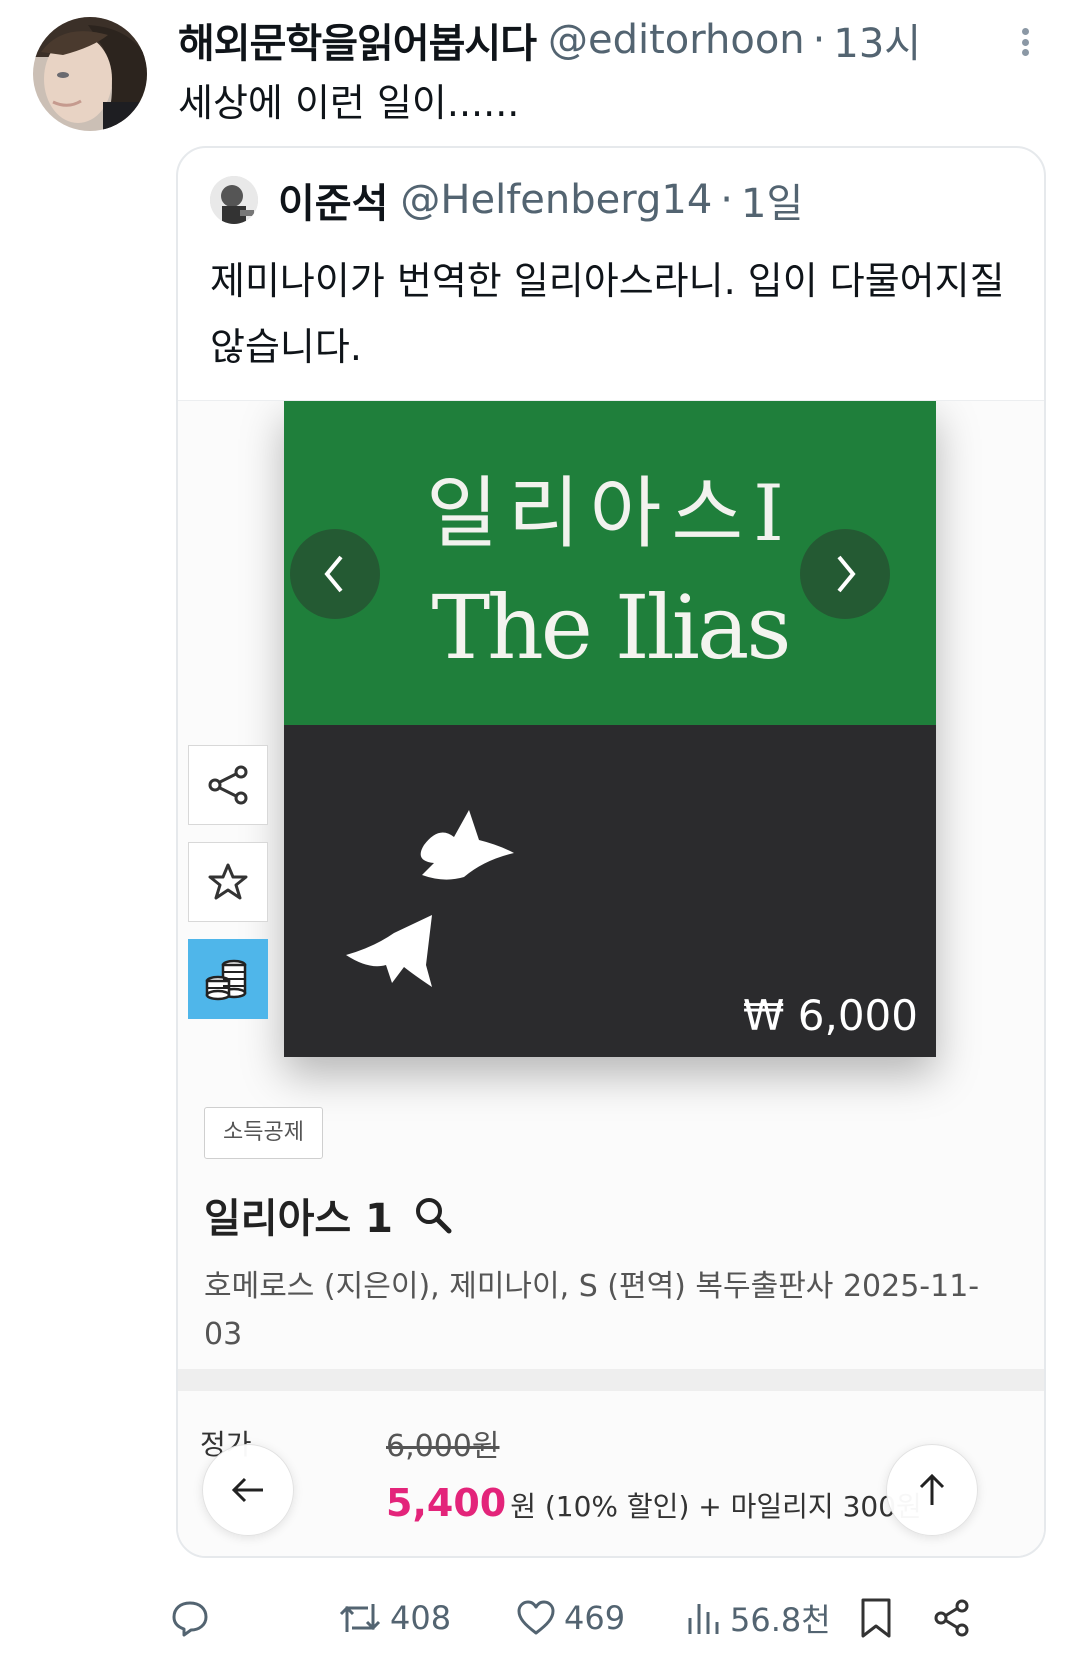 The image size is (1080, 1654). I want to click on coins-icon, so click(226, 980).